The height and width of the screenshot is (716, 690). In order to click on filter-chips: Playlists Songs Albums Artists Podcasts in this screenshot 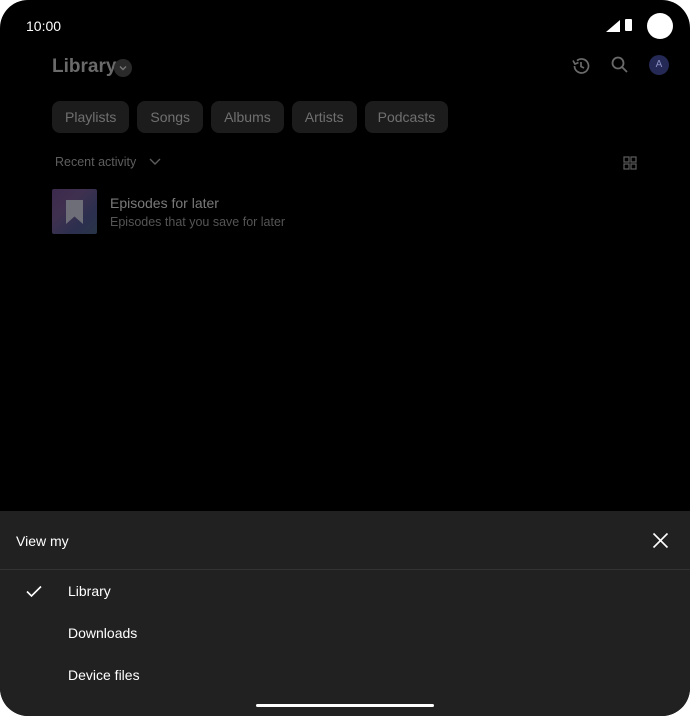, I will do `click(250, 117)`.